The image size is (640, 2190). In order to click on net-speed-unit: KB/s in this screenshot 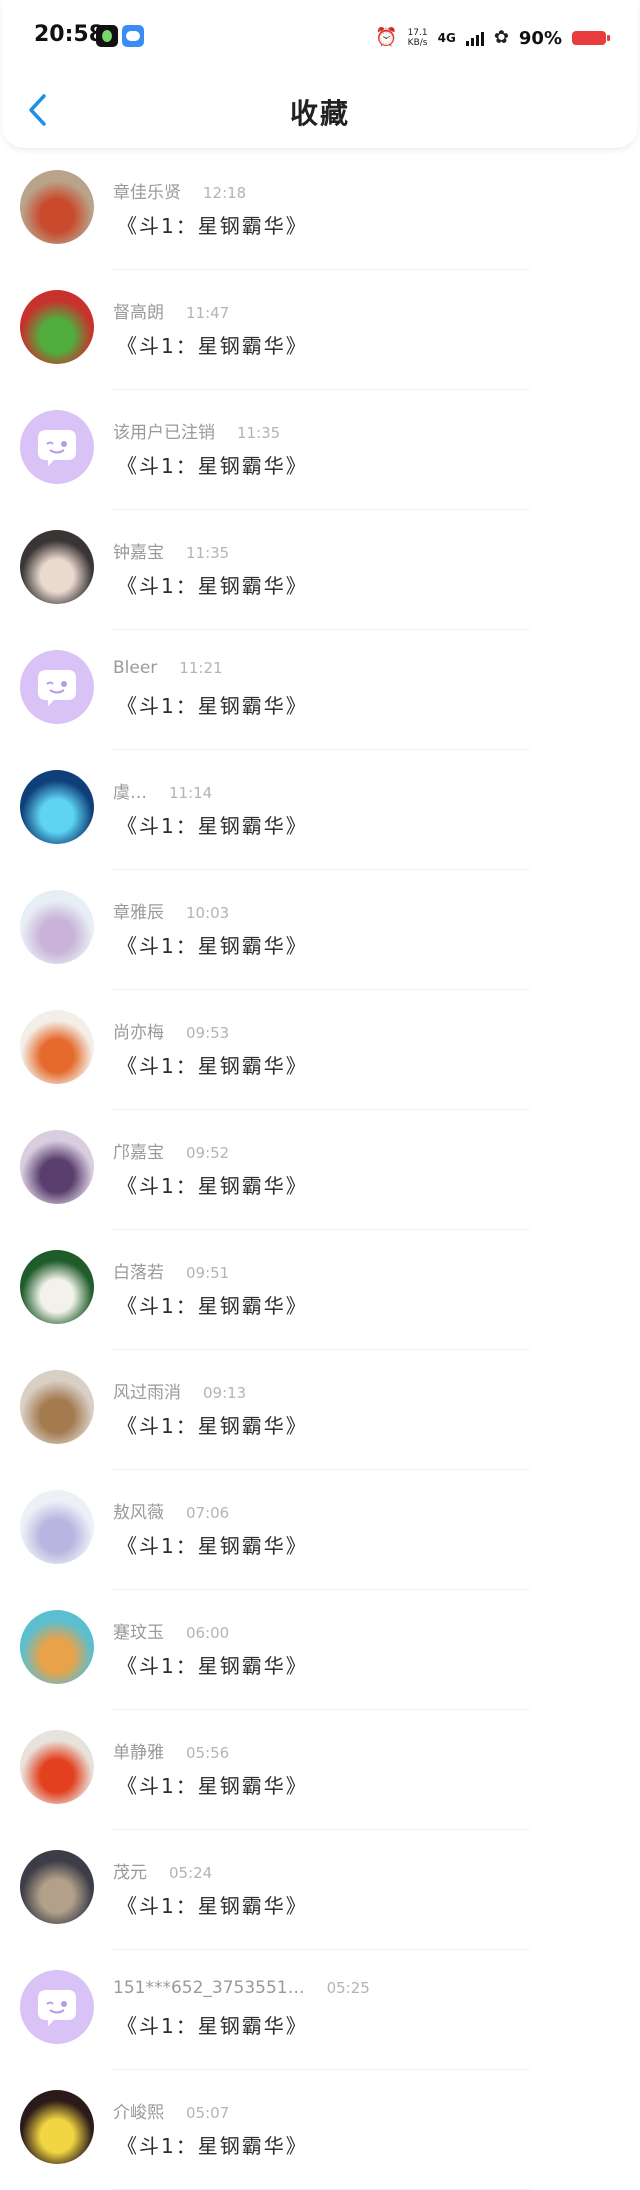, I will do `click(417, 43)`.